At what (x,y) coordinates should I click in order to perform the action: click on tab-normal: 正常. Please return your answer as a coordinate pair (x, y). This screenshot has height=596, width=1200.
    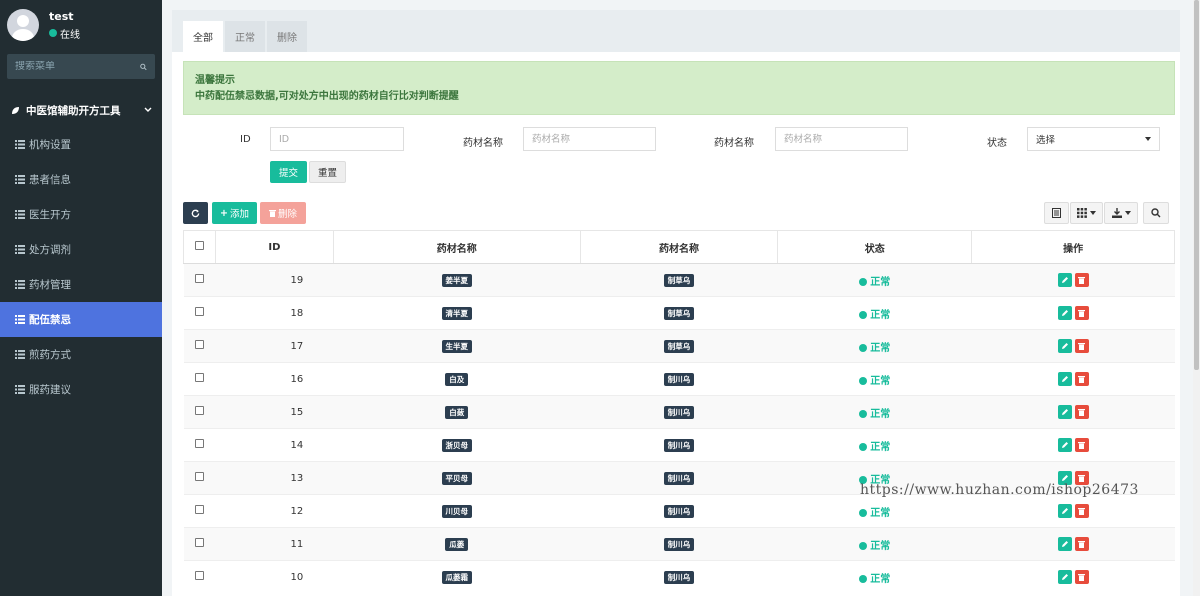
    Looking at the image, I should click on (245, 36).